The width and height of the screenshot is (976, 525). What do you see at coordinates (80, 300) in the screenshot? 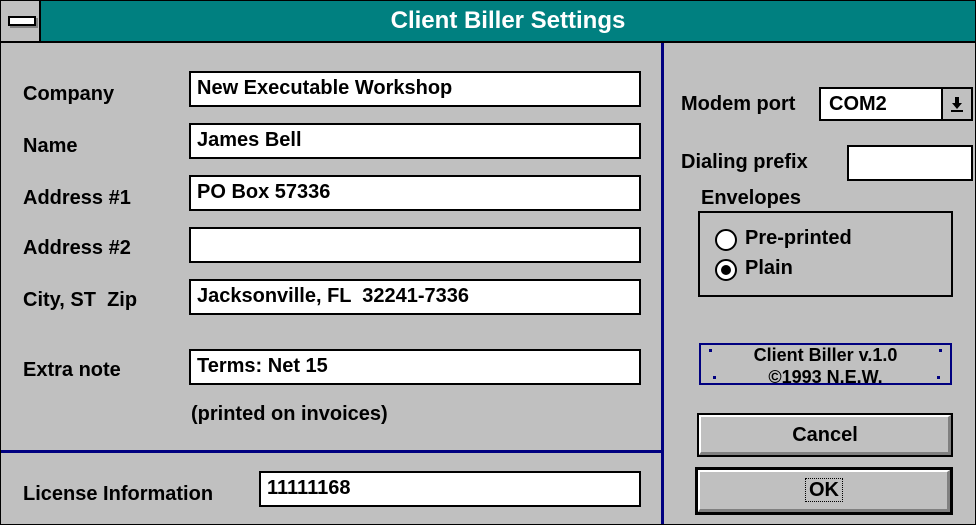
I see `city-state-zip-label: City, ST Zip` at bounding box center [80, 300].